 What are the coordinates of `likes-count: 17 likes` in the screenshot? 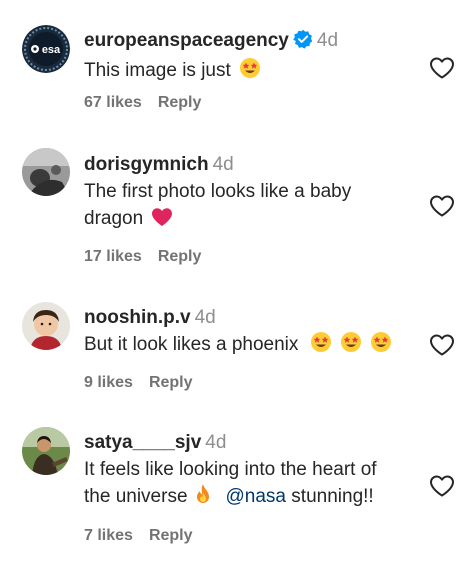 It's located at (113, 256).